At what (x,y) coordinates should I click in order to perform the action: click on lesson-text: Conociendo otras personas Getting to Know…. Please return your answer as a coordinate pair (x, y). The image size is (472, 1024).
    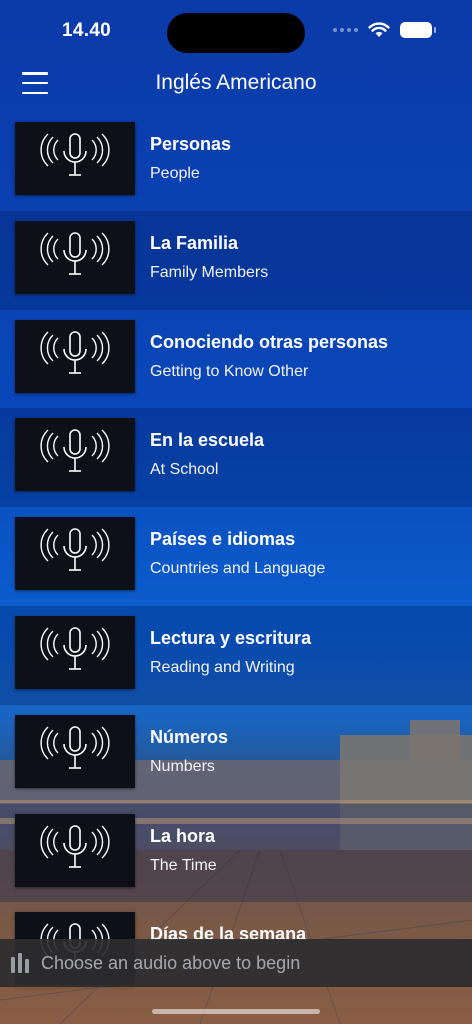
    Looking at the image, I should click on (269, 356).